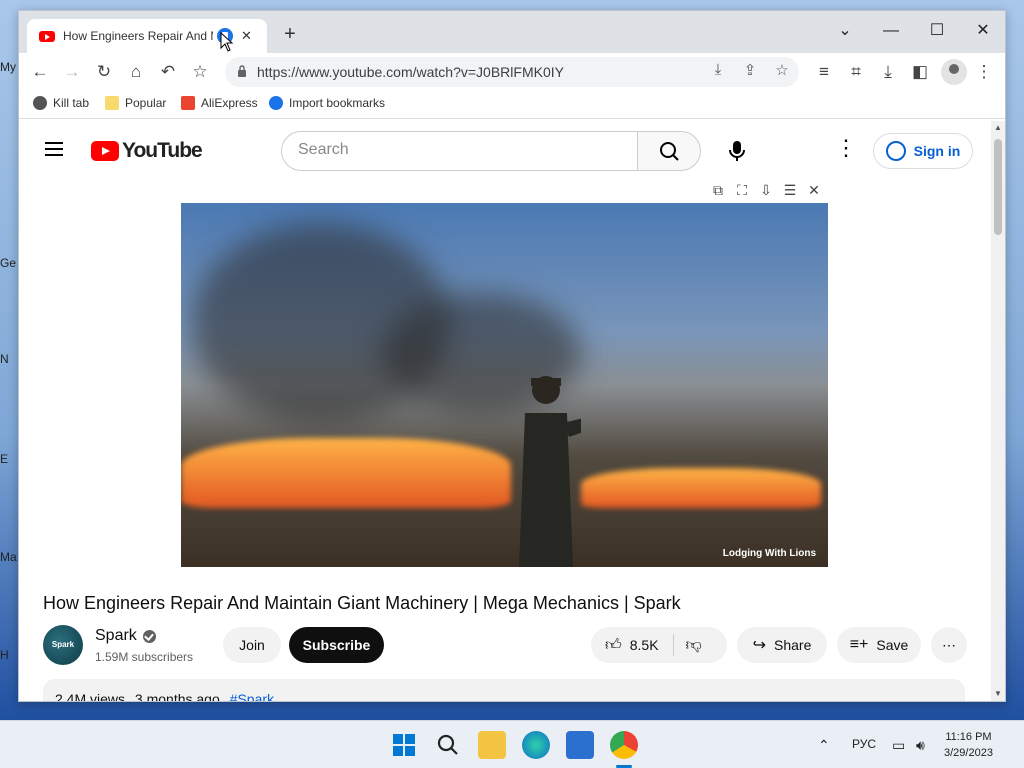 Image resolution: width=1024 pixels, height=768 pixels. I want to click on scroll-thumb, so click(998, 187).